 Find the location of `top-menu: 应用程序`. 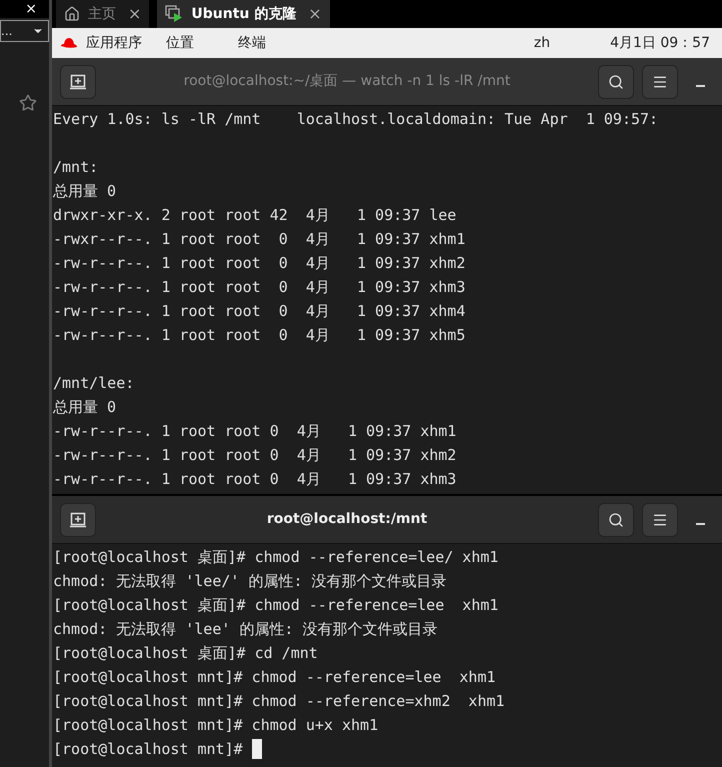

top-menu: 应用程序 is located at coordinates (114, 43).